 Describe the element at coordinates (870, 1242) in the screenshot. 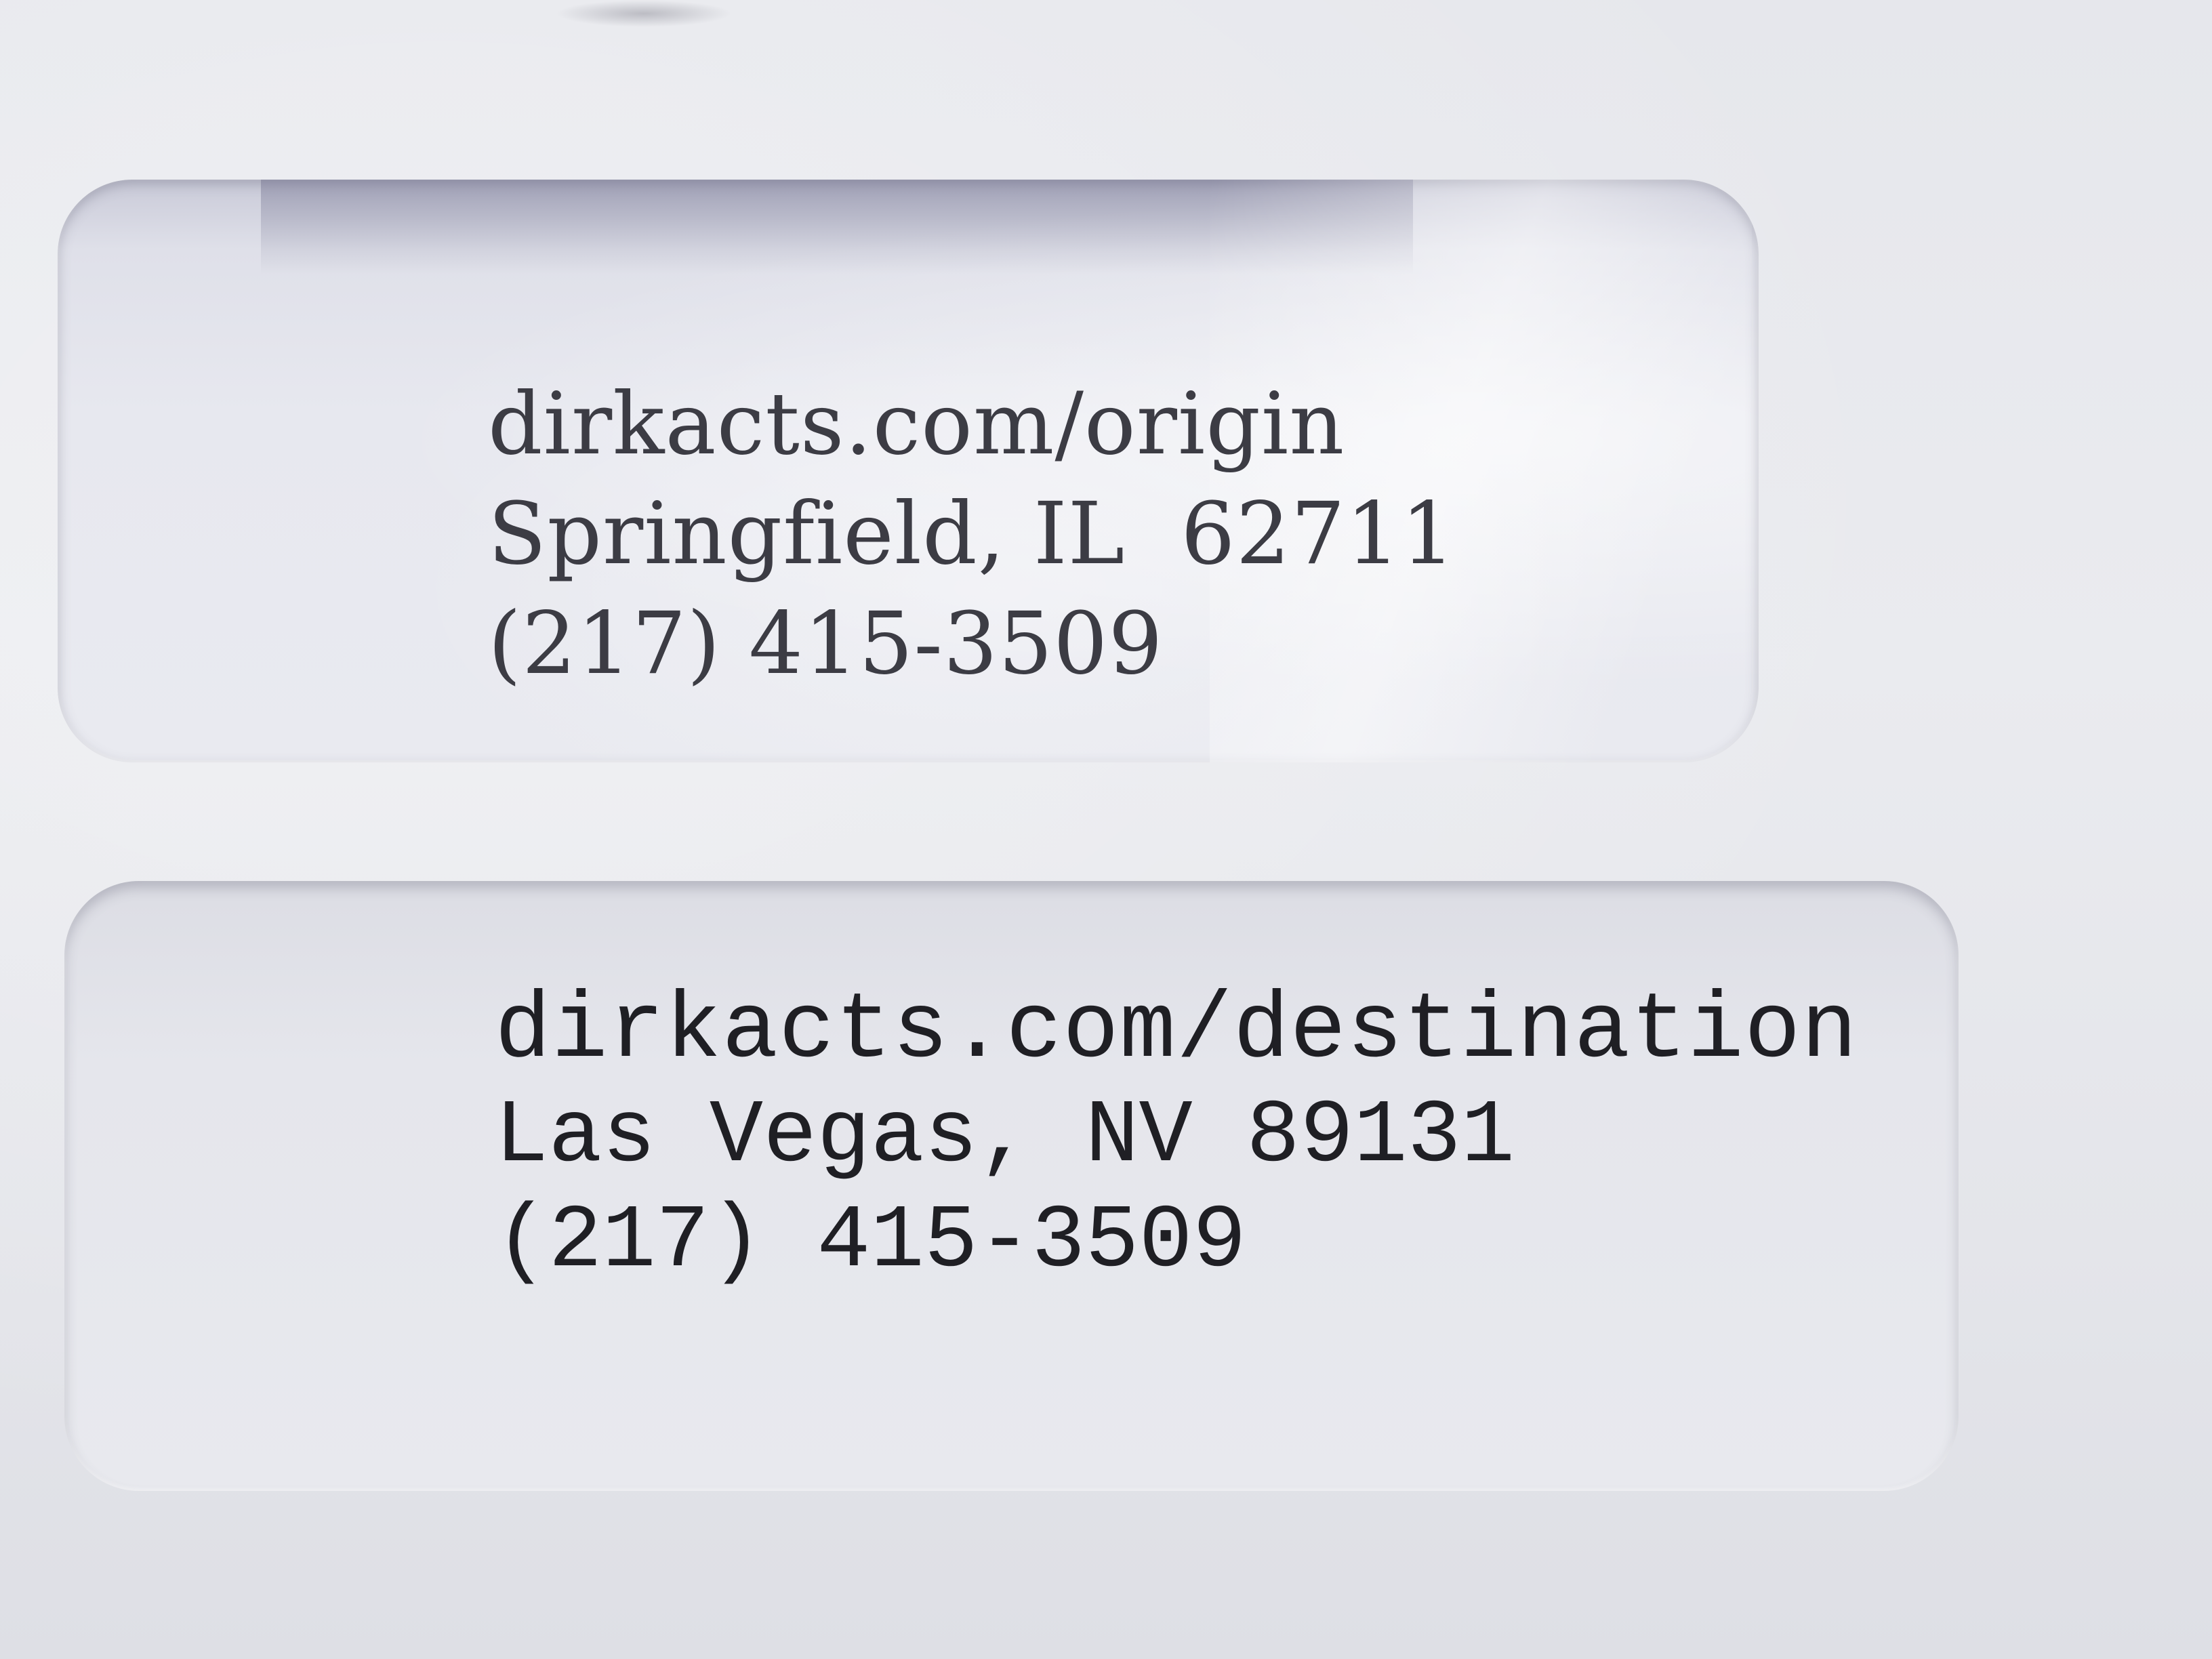

I see `destination-phone: (217) 415-3509` at that location.